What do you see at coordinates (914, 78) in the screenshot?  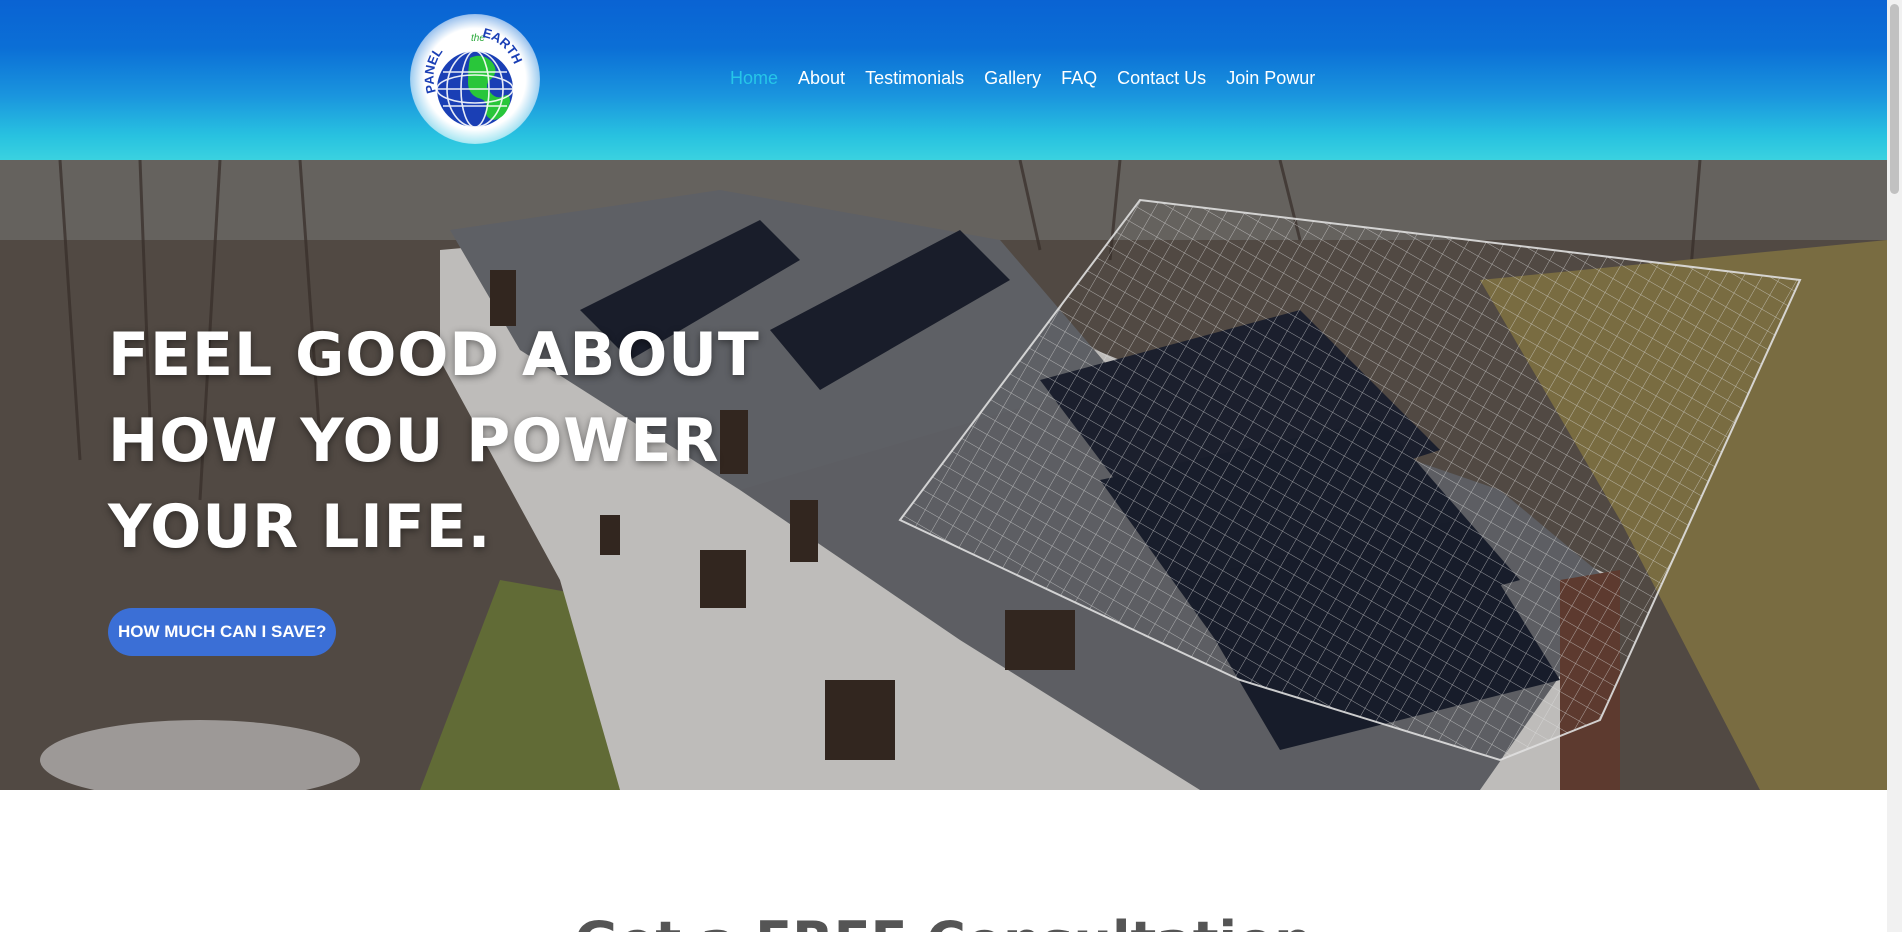 I see `nav-testimonials: Testimonials` at bounding box center [914, 78].